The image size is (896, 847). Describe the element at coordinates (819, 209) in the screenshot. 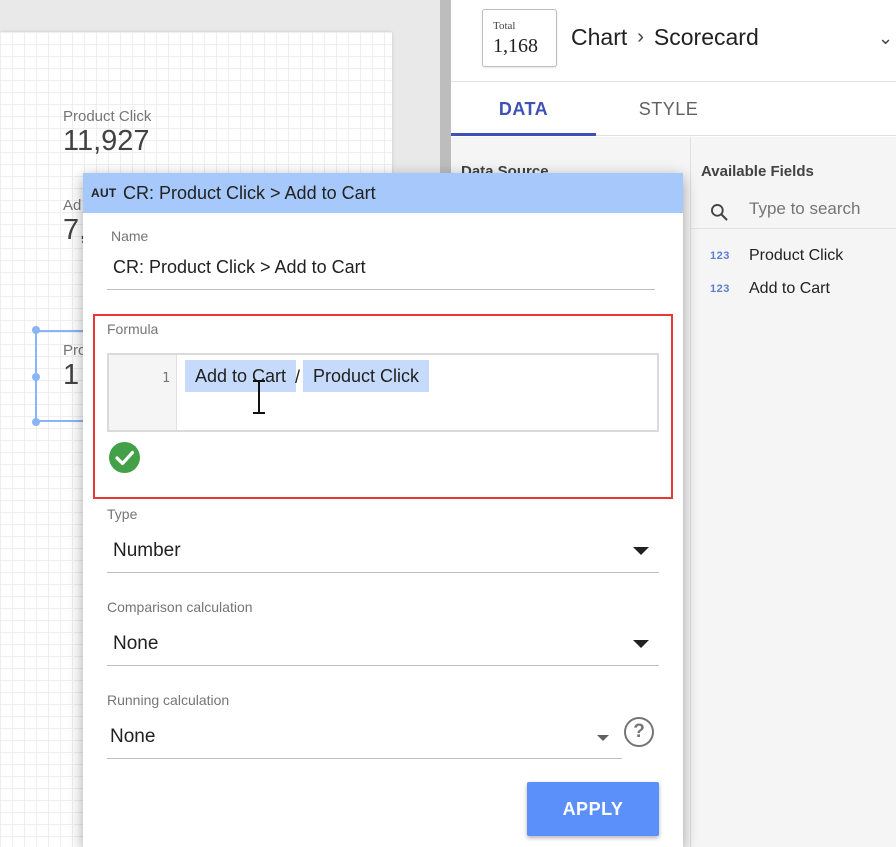

I see `search-input` at that location.